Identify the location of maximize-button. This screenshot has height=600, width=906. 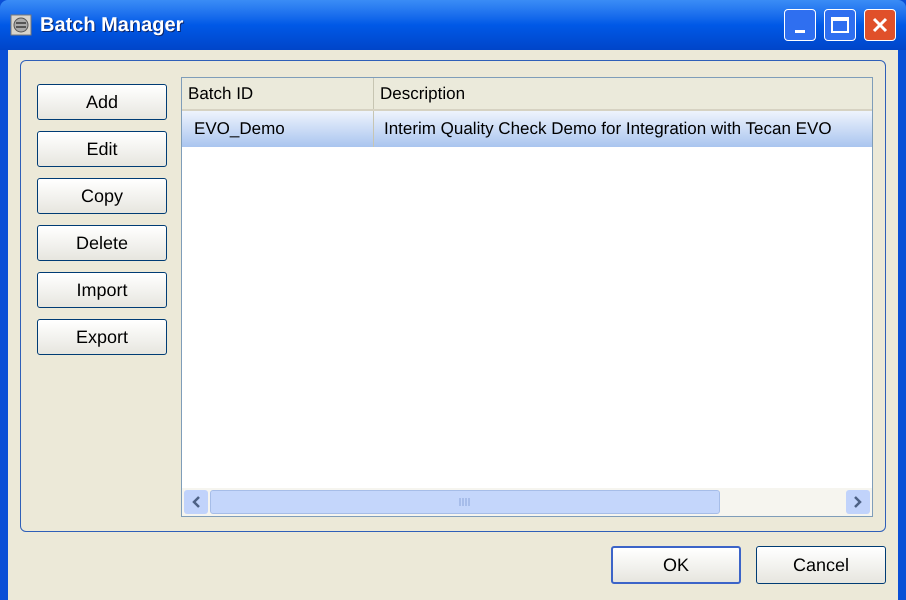
(840, 25).